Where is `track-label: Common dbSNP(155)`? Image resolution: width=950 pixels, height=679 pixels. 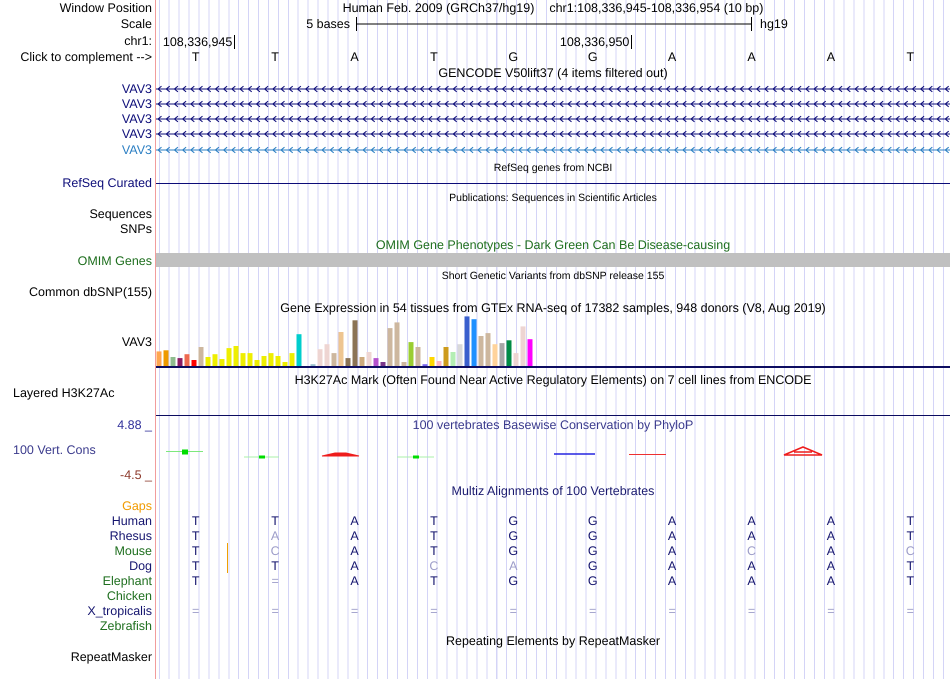 track-label: Common dbSNP(155) is located at coordinates (90, 292).